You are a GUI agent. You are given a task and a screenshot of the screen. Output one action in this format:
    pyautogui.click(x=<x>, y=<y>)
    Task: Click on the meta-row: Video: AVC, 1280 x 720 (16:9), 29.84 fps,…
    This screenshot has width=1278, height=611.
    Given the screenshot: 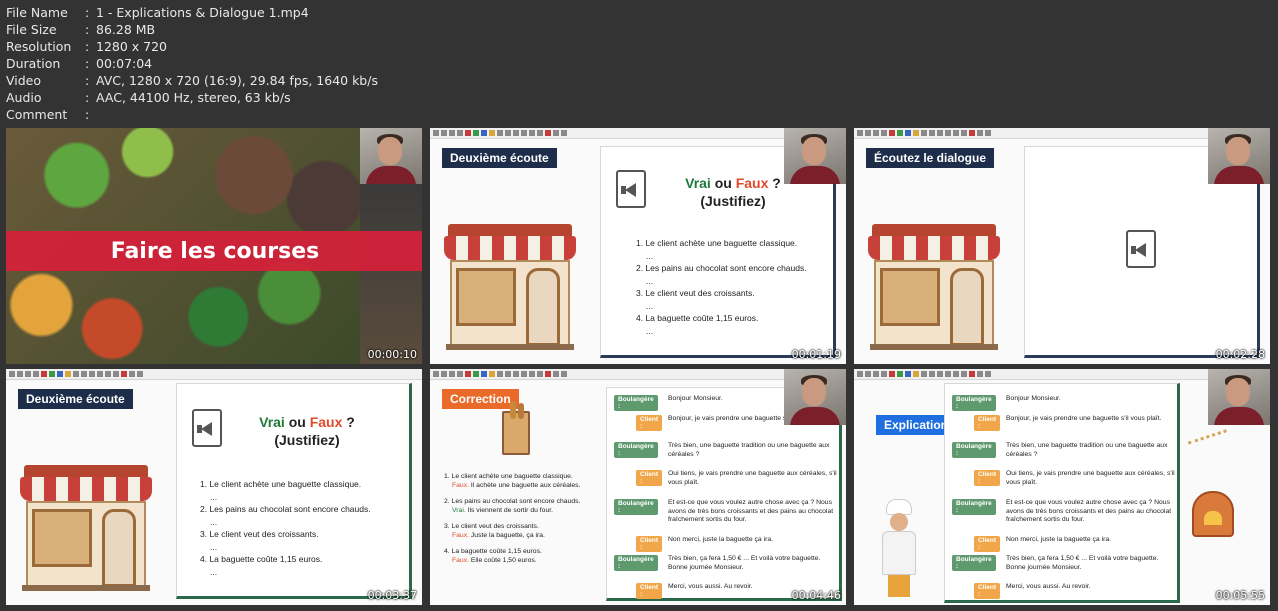 What is the action you would take?
    pyautogui.click(x=192, y=80)
    